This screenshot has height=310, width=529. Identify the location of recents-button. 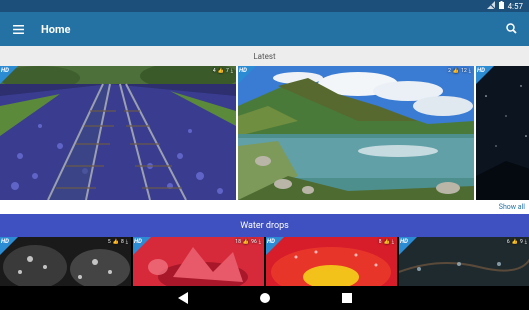
(347, 298).